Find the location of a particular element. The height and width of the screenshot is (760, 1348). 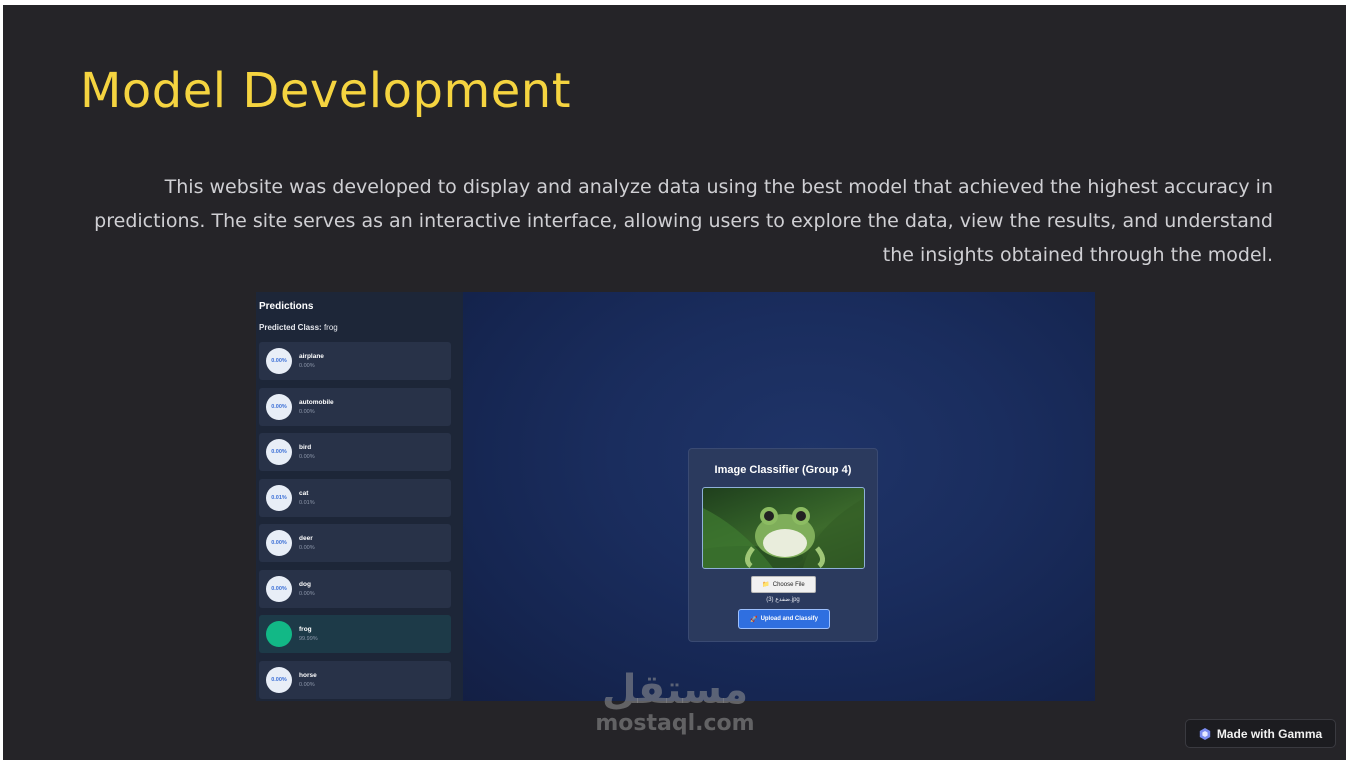

gamma-icon is located at coordinates (1205, 733).